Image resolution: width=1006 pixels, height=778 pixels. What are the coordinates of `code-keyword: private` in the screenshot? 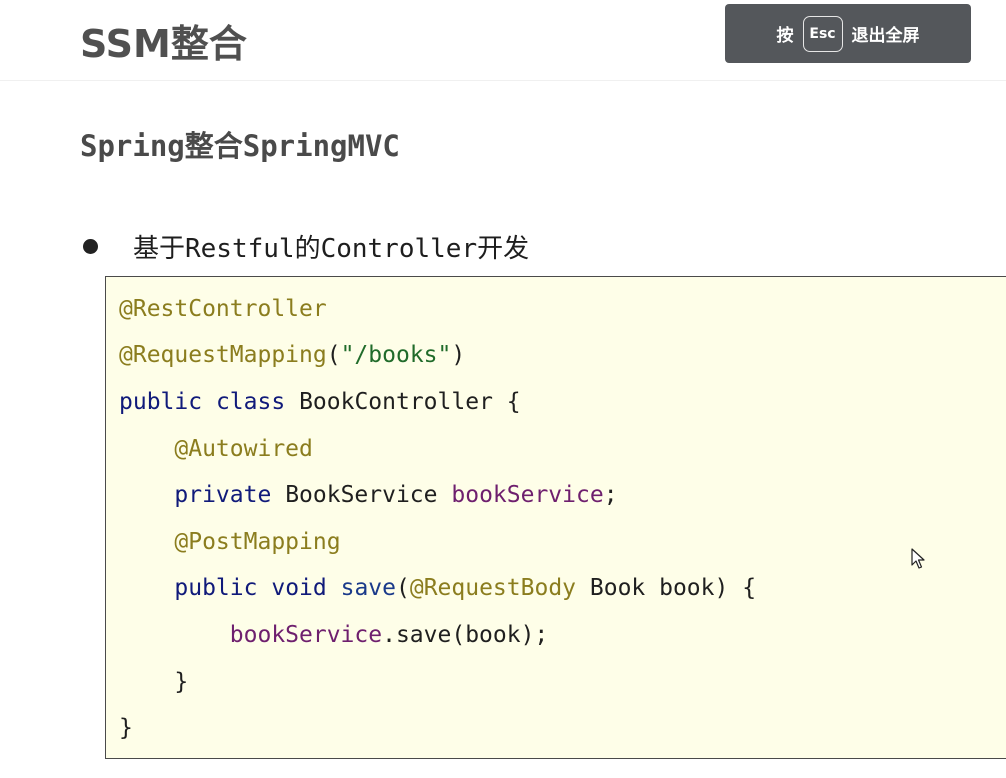 It's located at (223, 495).